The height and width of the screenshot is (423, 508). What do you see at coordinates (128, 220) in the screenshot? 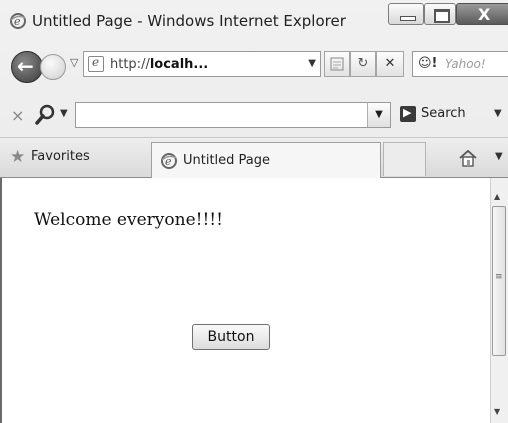
I see `welcome-text: Welcome everyone!!!!` at bounding box center [128, 220].